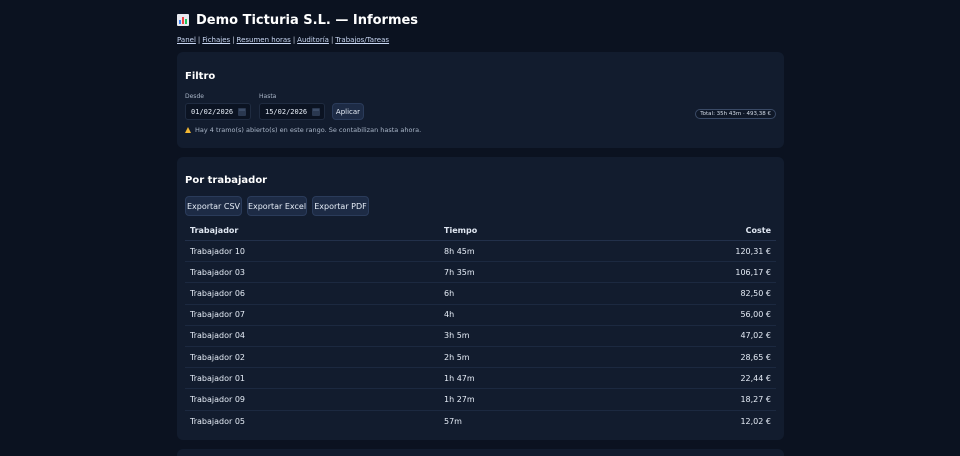  What do you see at coordinates (217, 357) in the screenshot?
I see `worker-name: Trabajador 02` at bounding box center [217, 357].